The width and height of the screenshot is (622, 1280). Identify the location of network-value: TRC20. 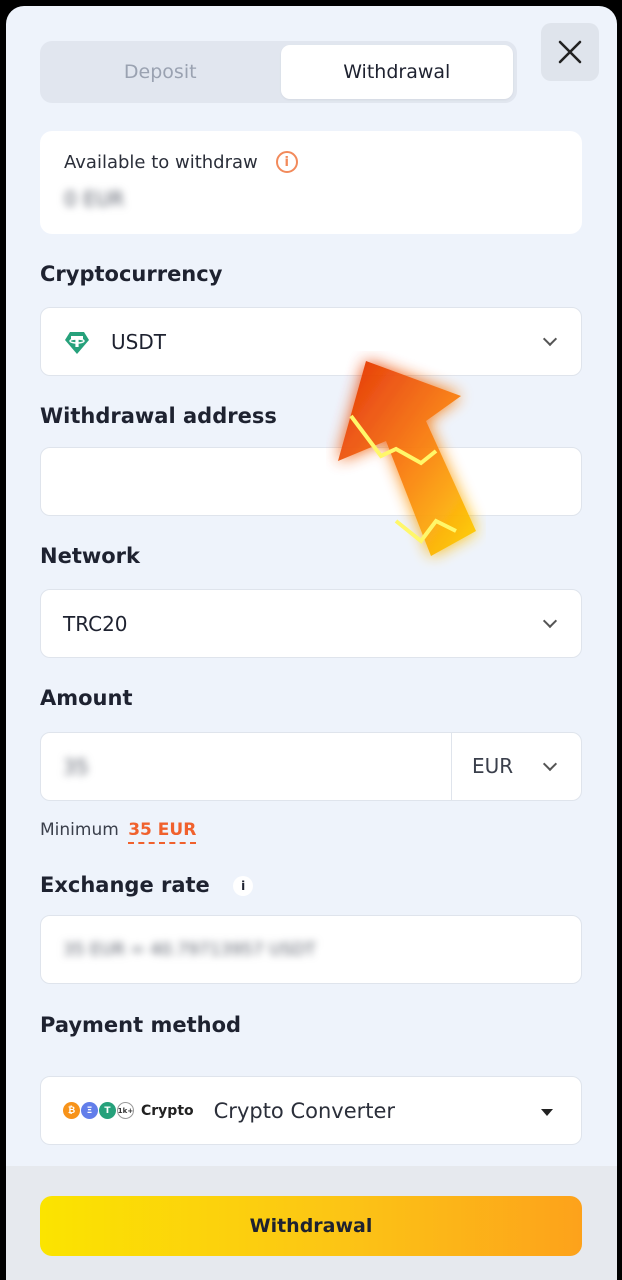
(95, 623).